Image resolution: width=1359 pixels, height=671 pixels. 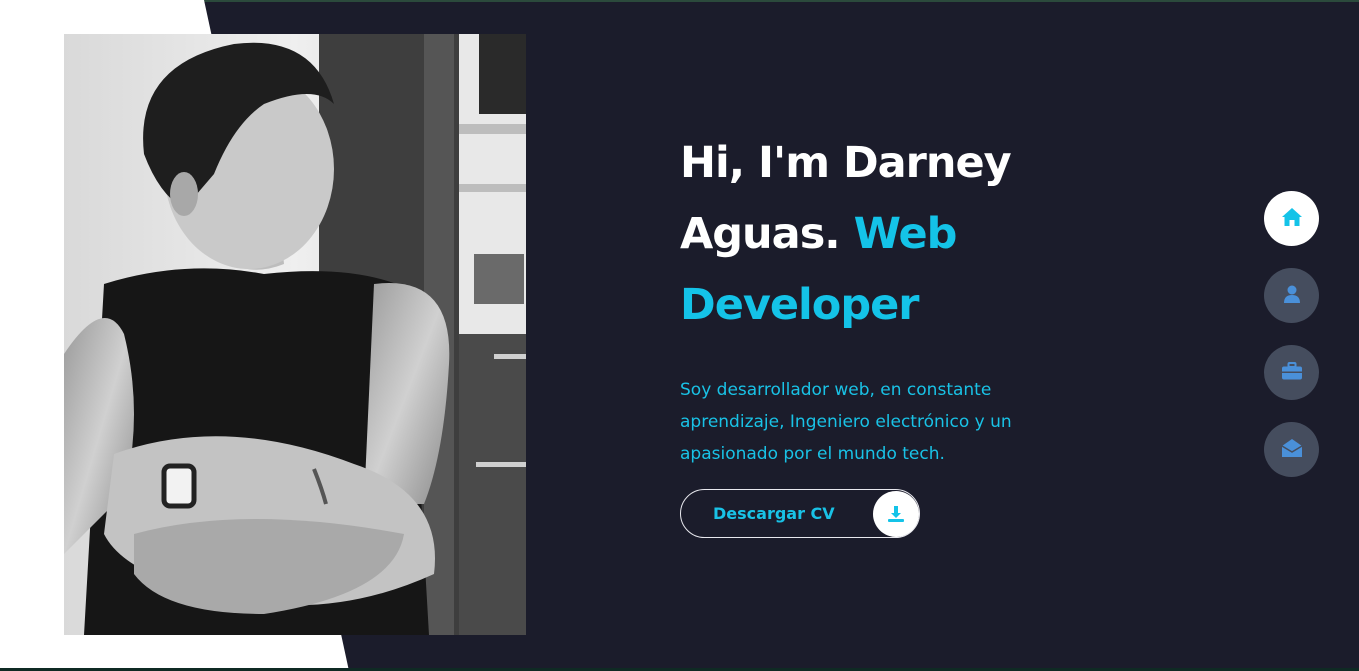 I want to click on user-icon, so click(x=1292, y=296).